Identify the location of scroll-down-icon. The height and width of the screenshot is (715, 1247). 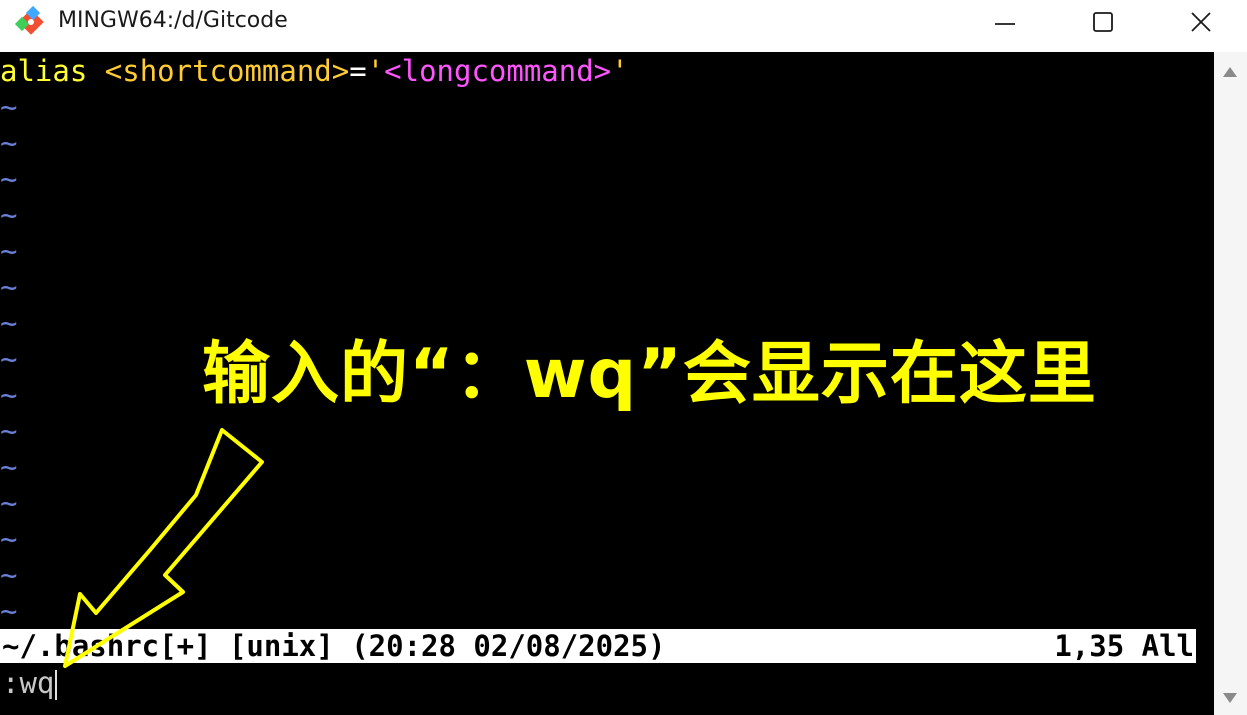
(1230, 698).